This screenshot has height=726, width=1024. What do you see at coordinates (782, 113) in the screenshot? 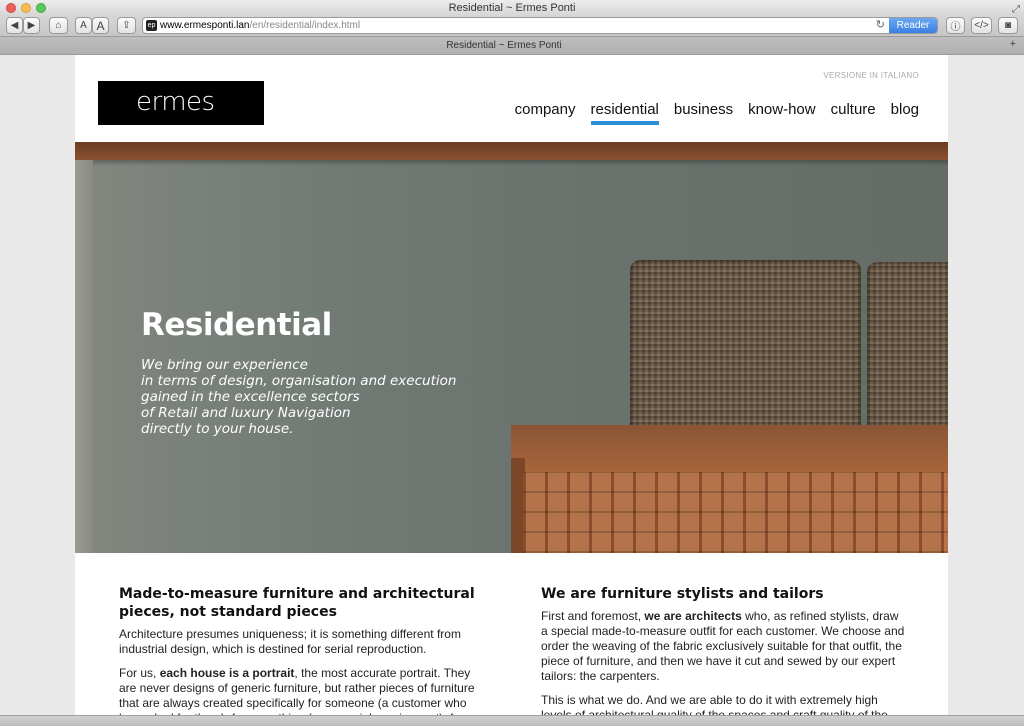
I see `nav-item-know-how: know-how` at bounding box center [782, 113].